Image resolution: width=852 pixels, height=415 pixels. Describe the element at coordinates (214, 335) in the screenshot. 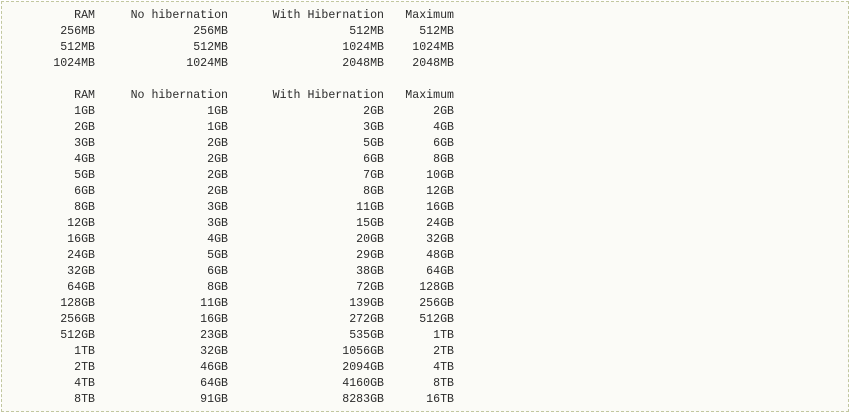

I see `no-hibernation-cell: 23GB` at that location.